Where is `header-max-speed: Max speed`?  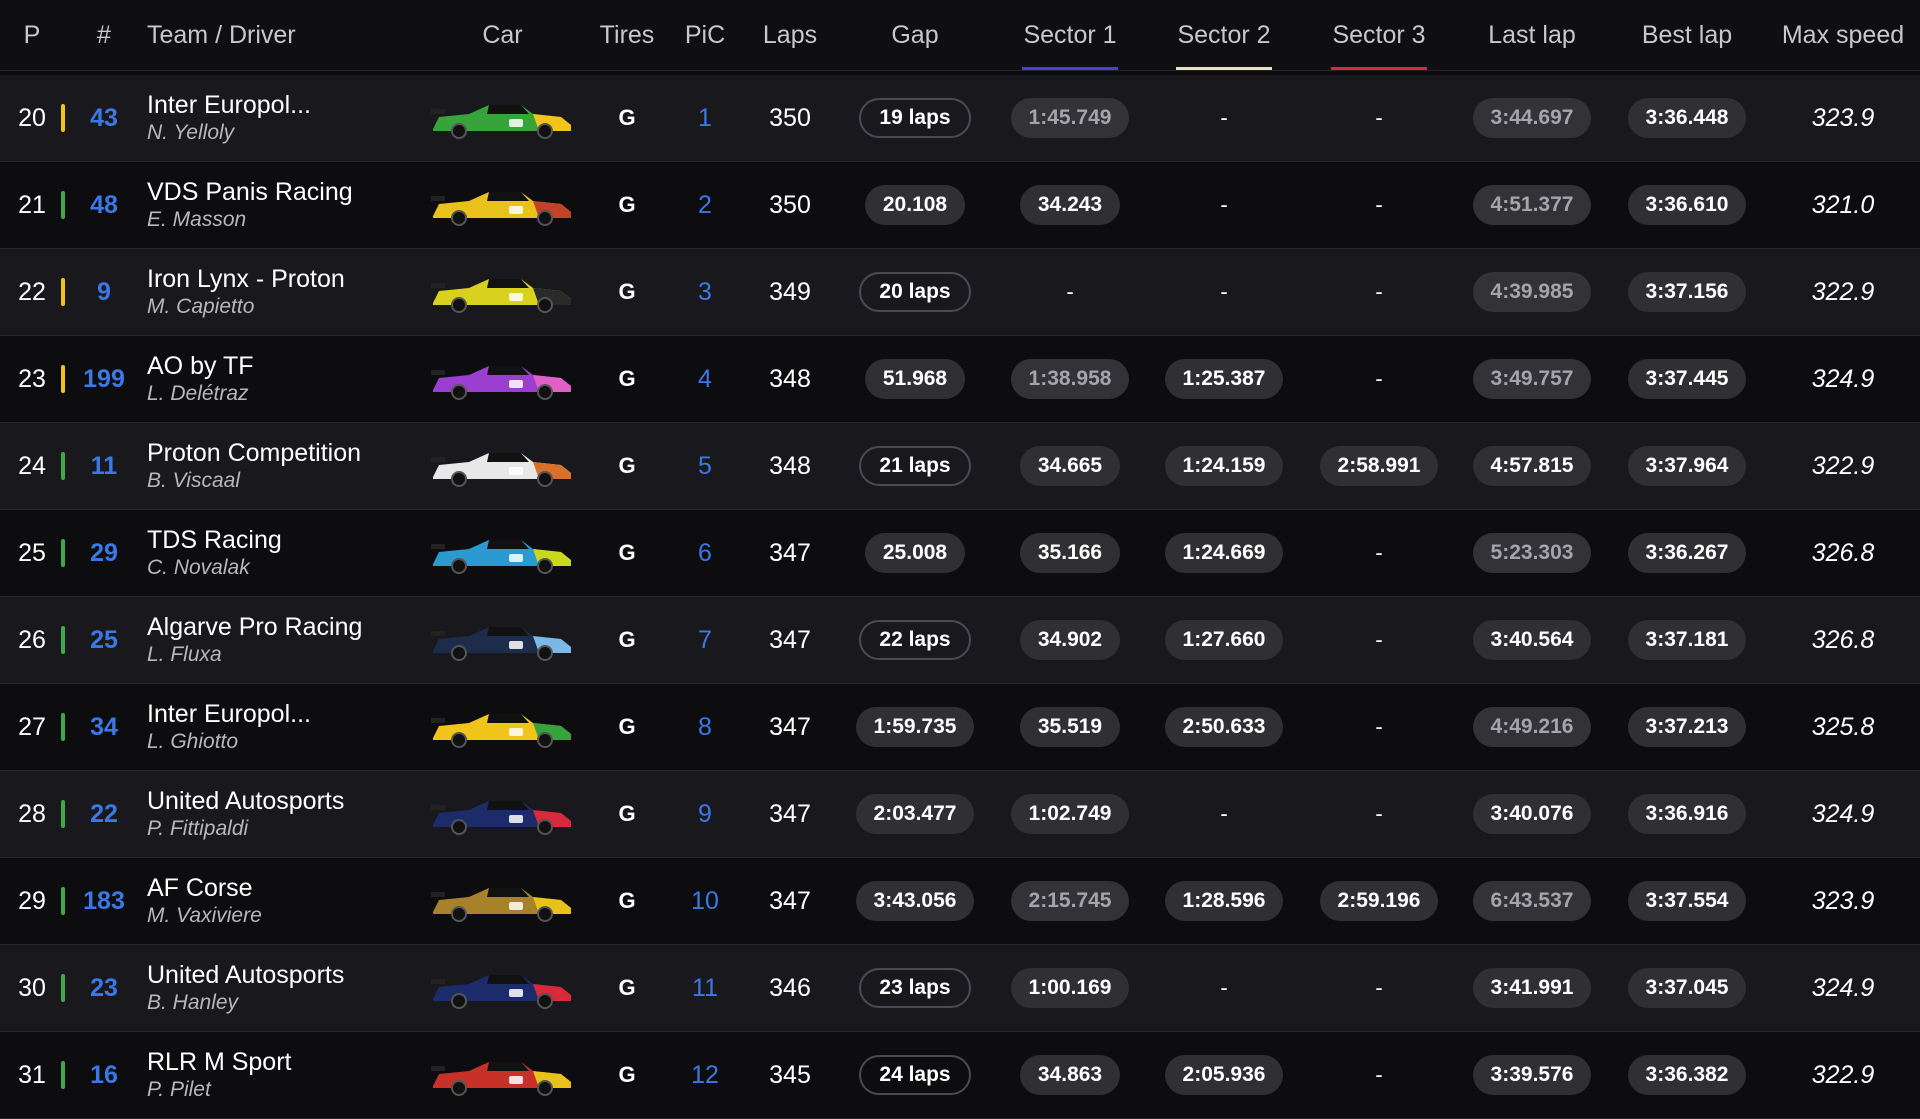 header-max-speed: Max speed is located at coordinates (1843, 35).